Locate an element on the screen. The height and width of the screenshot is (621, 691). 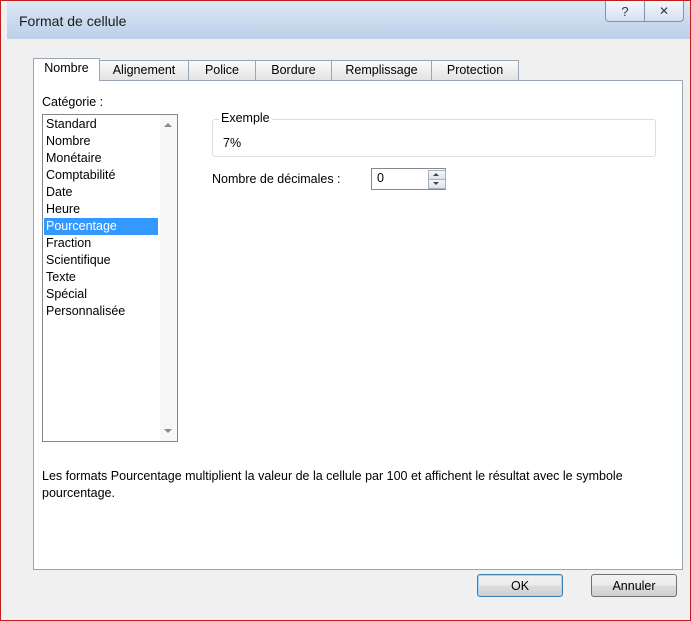
arrow-up-icon is located at coordinates (436, 174).